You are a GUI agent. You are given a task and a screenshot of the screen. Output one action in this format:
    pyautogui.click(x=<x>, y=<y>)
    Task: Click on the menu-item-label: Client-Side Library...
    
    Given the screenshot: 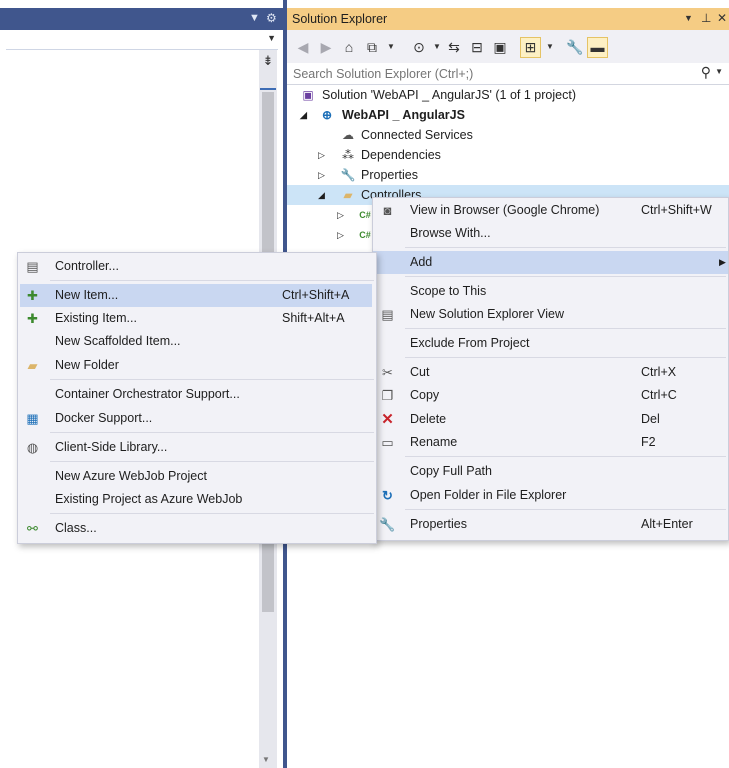 What is the action you would take?
    pyautogui.click(x=111, y=447)
    